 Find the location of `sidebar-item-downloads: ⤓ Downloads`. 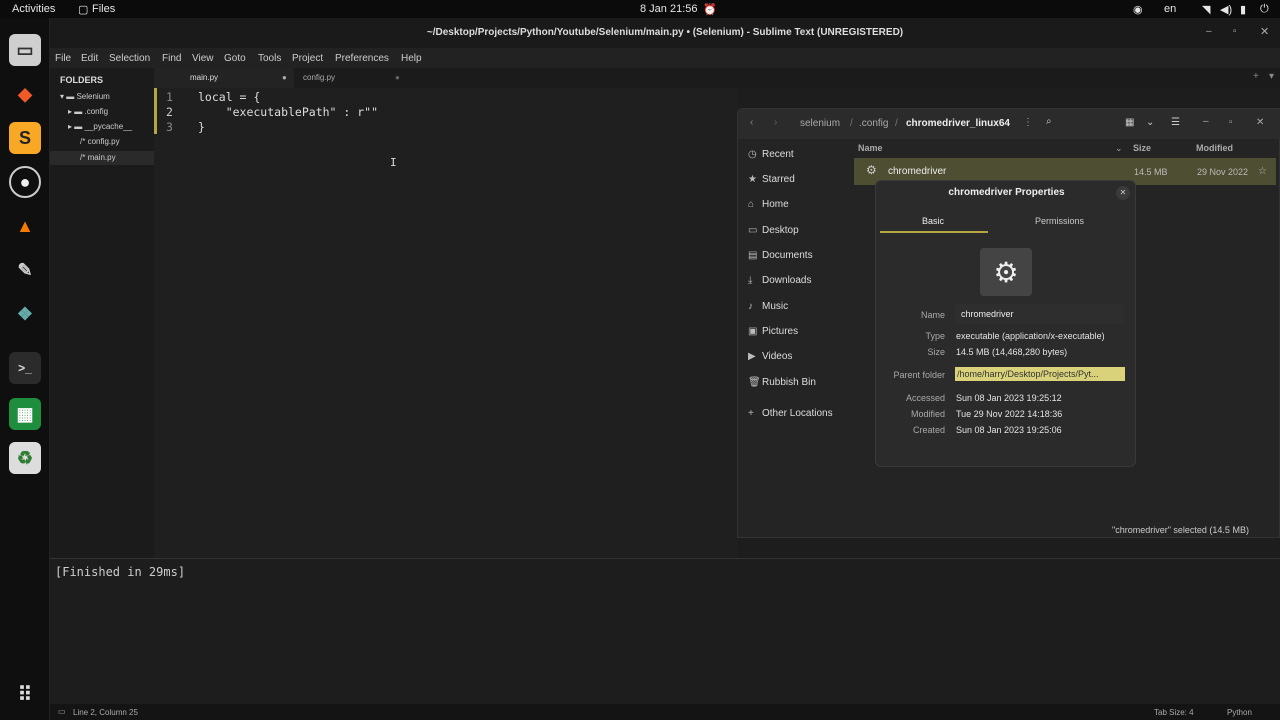

sidebar-item-downloads: ⤓ Downloads is located at coordinates (779, 280).